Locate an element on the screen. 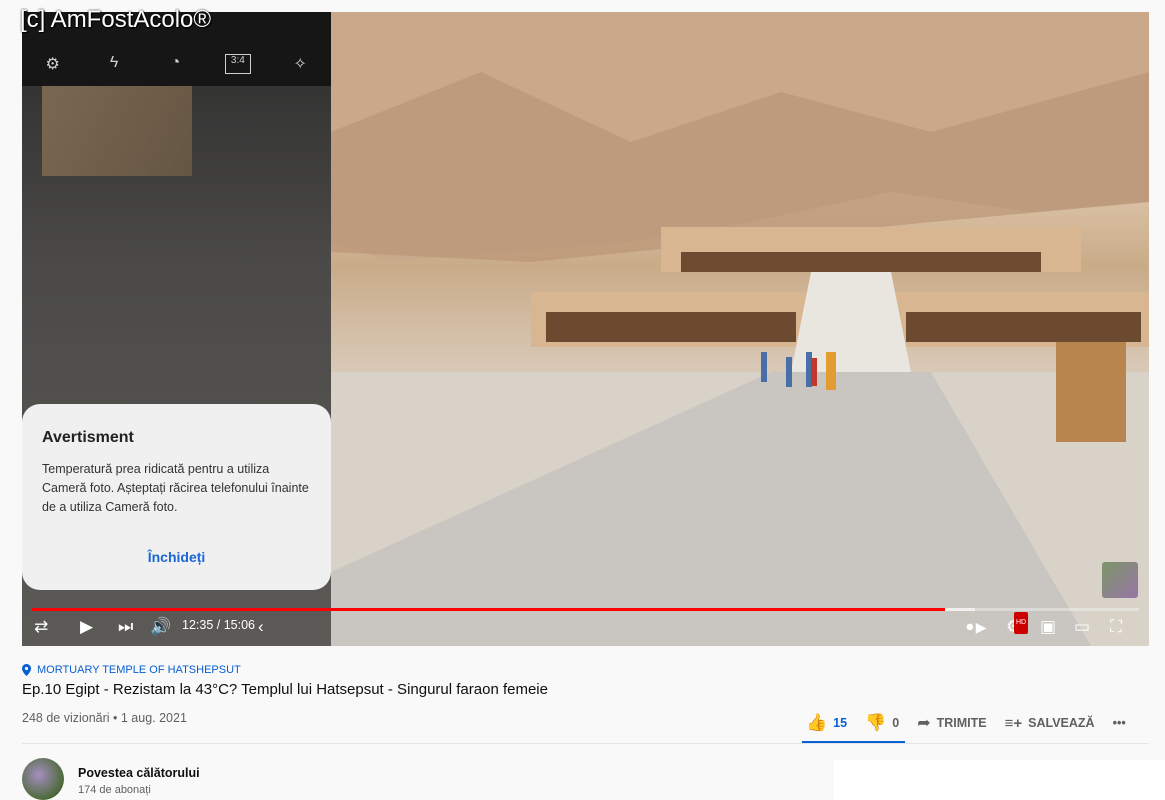 The width and height of the screenshot is (1165, 800). save-label: SALVEAZĂ is located at coordinates (1061, 723).